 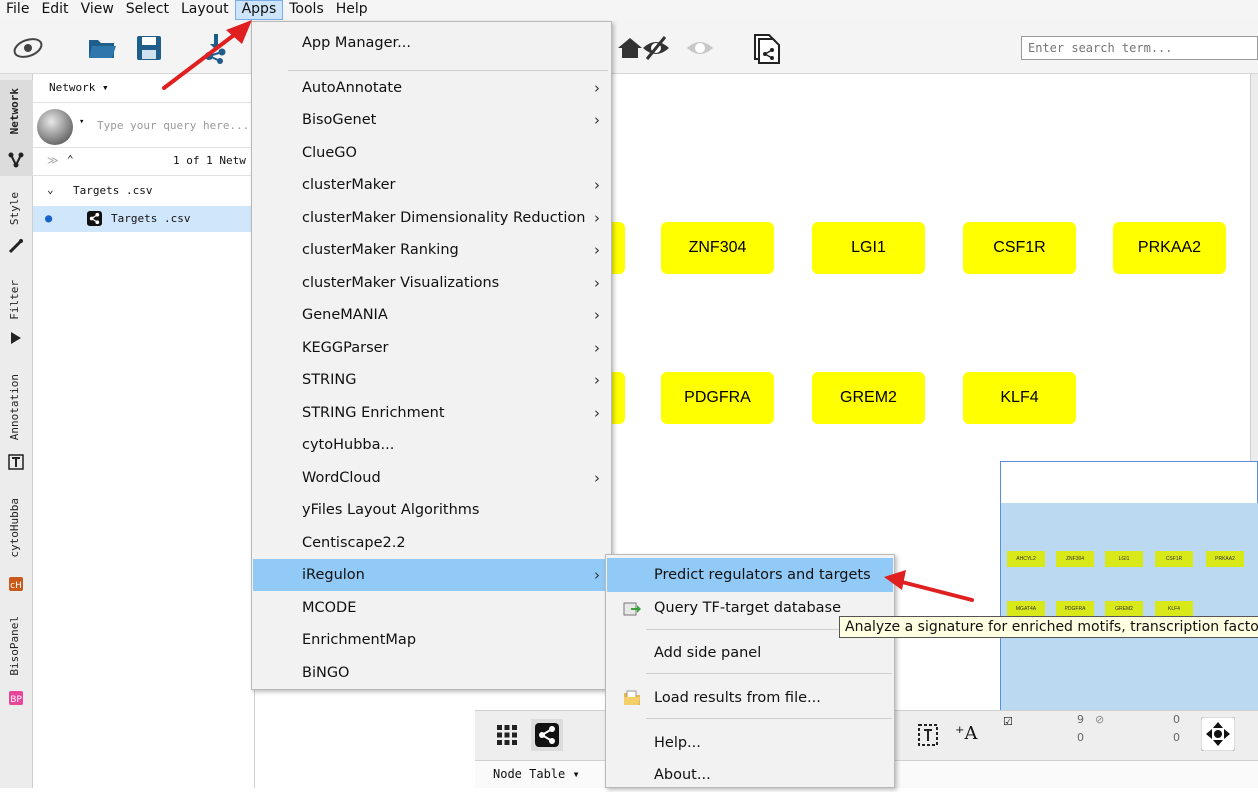 What do you see at coordinates (431, 315) in the screenshot?
I see `menu-item-genemania: GeneMANIA ›` at bounding box center [431, 315].